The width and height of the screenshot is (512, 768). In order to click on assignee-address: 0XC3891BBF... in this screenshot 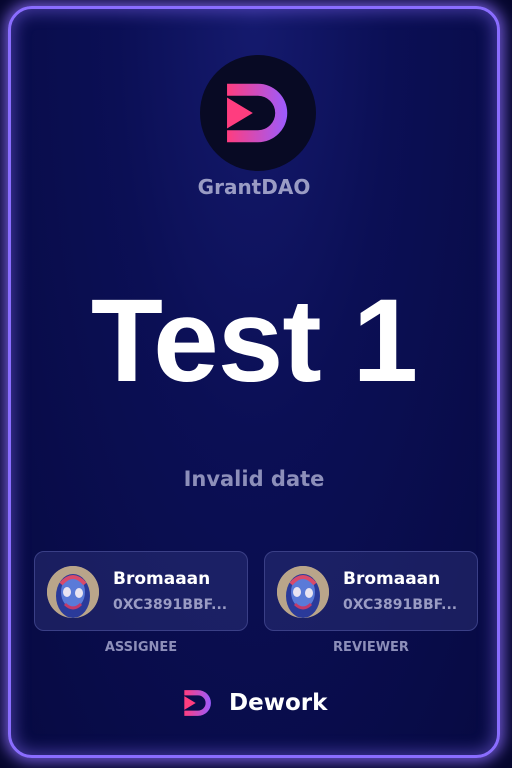, I will do `click(170, 605)`.